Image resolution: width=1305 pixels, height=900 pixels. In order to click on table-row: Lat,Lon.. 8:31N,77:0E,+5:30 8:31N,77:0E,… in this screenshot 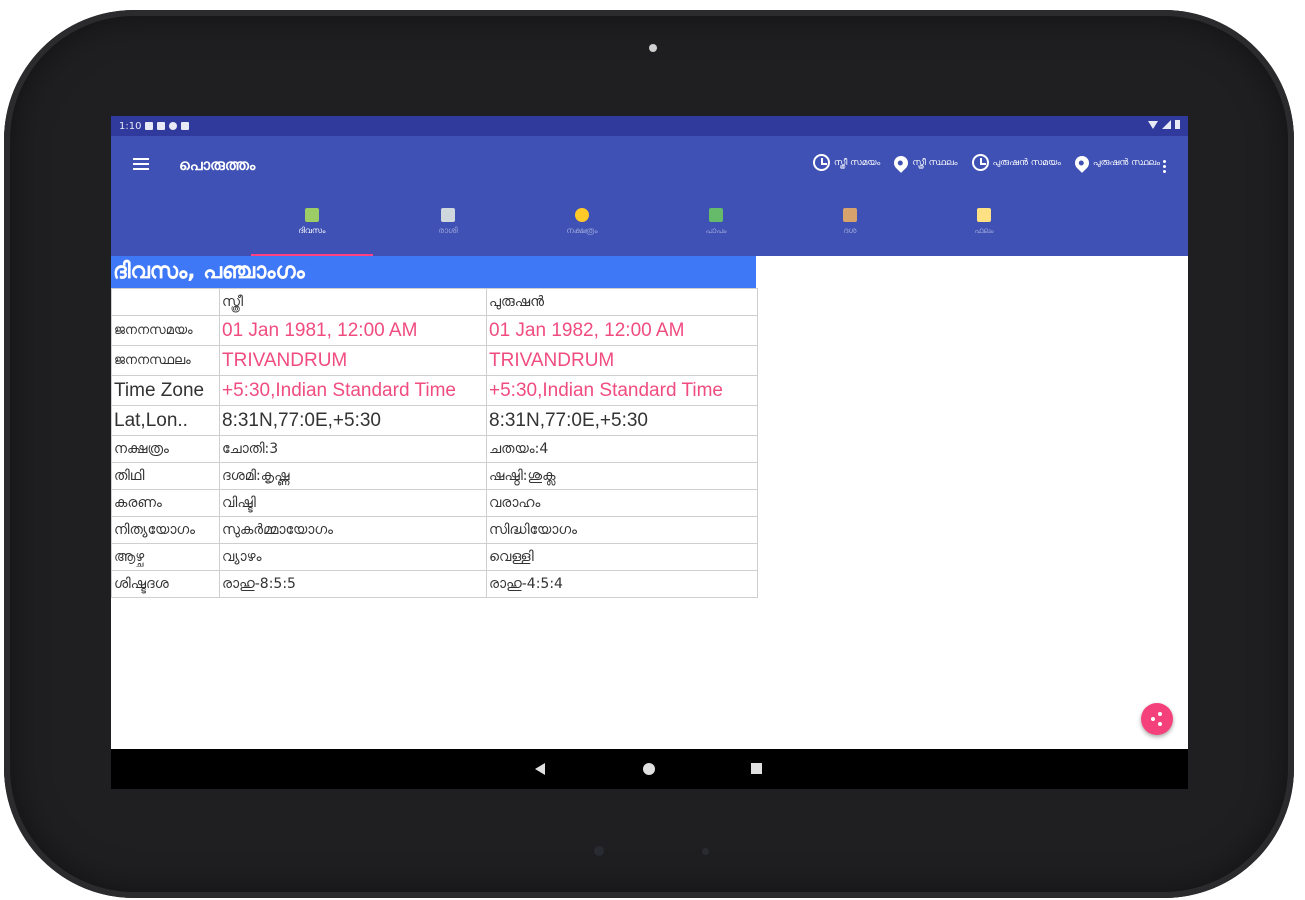, I will do `click(434, 420)`.